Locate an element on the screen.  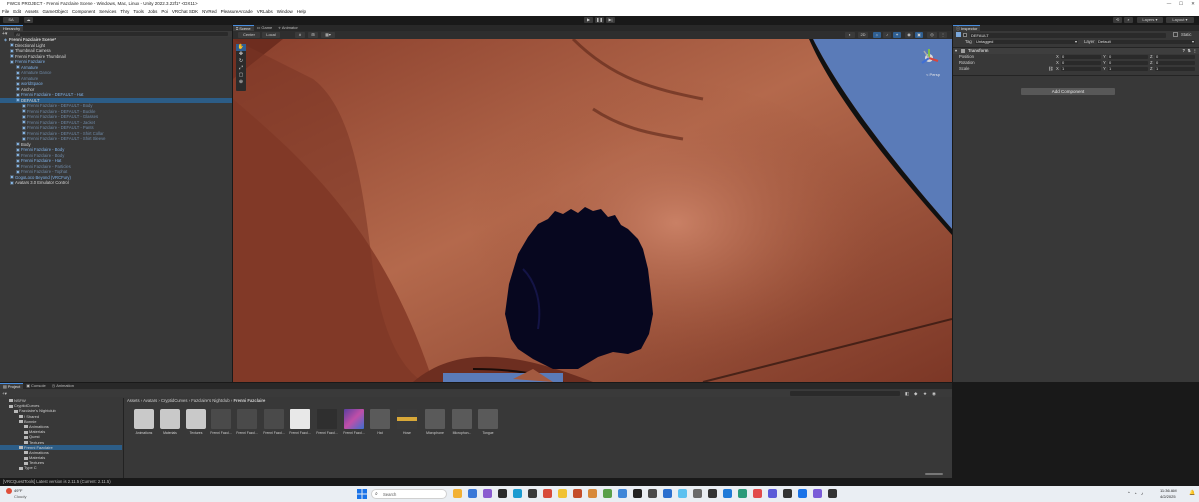
star-icon: ★ is located at coordinates (925, 393).